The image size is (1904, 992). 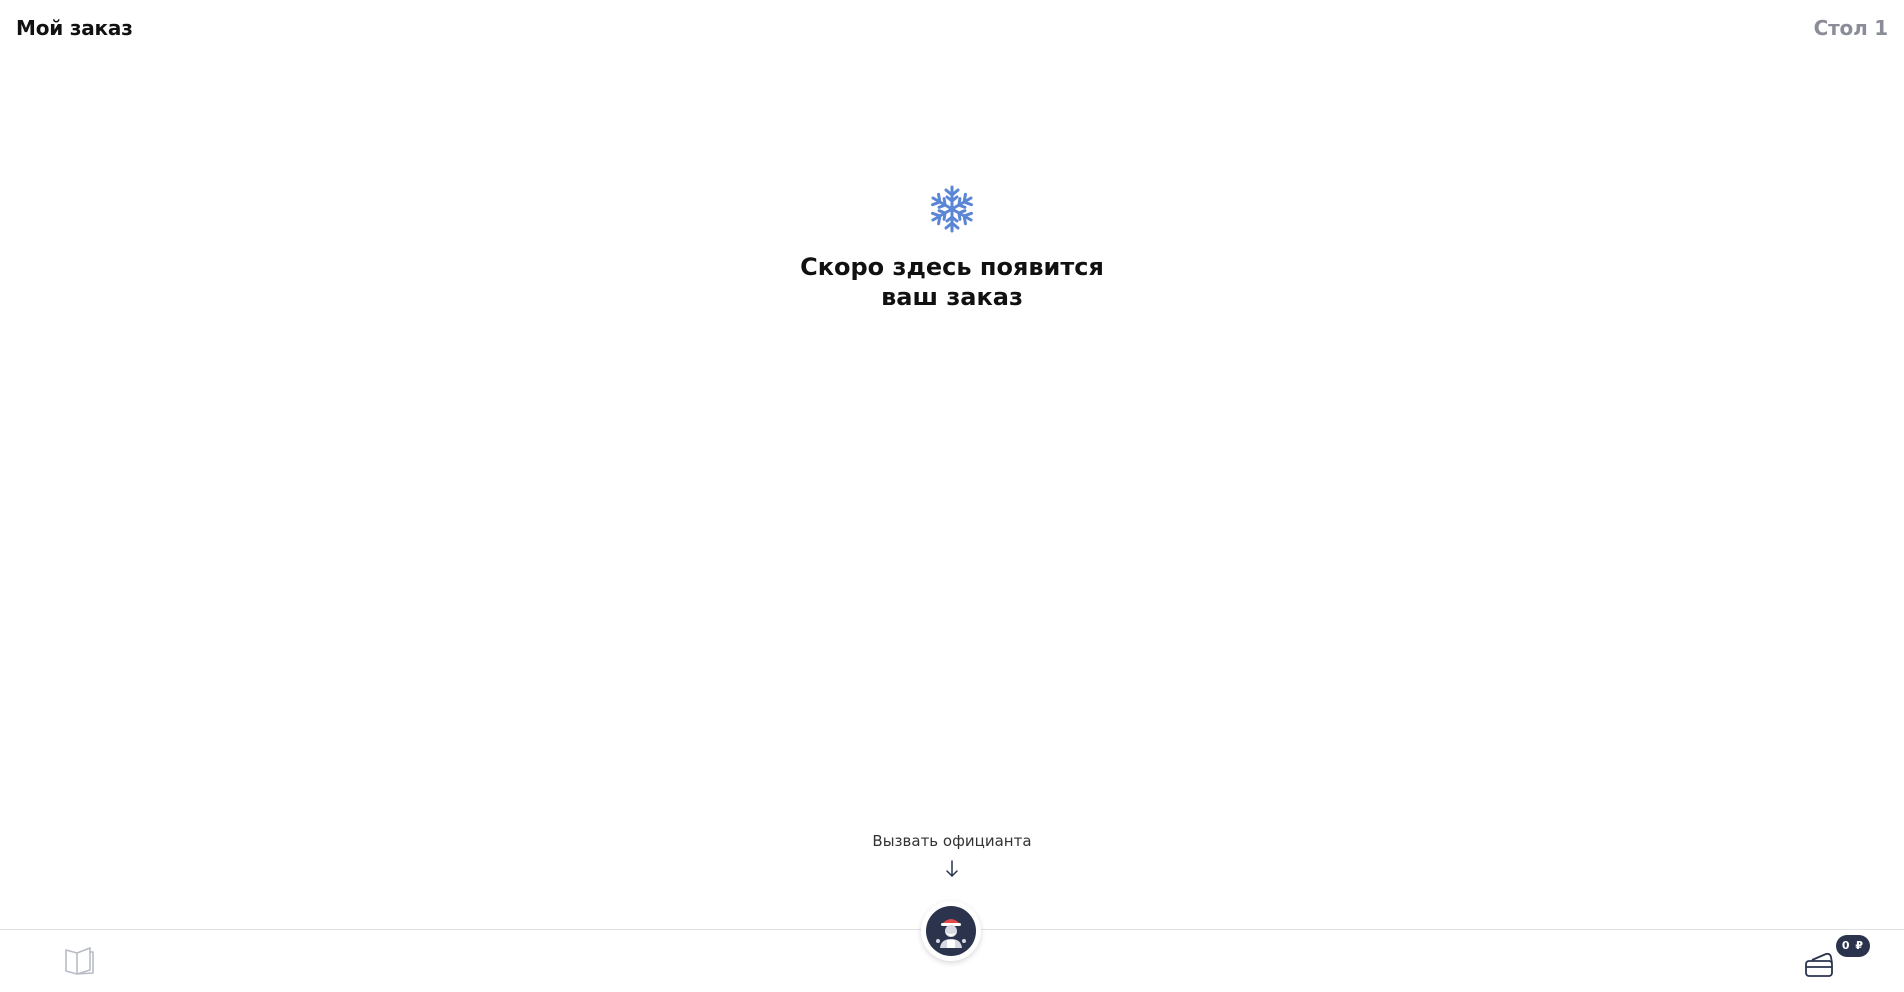 I want to click on empty-order-line-2: ваш заказ, so click(x=952, y=297).